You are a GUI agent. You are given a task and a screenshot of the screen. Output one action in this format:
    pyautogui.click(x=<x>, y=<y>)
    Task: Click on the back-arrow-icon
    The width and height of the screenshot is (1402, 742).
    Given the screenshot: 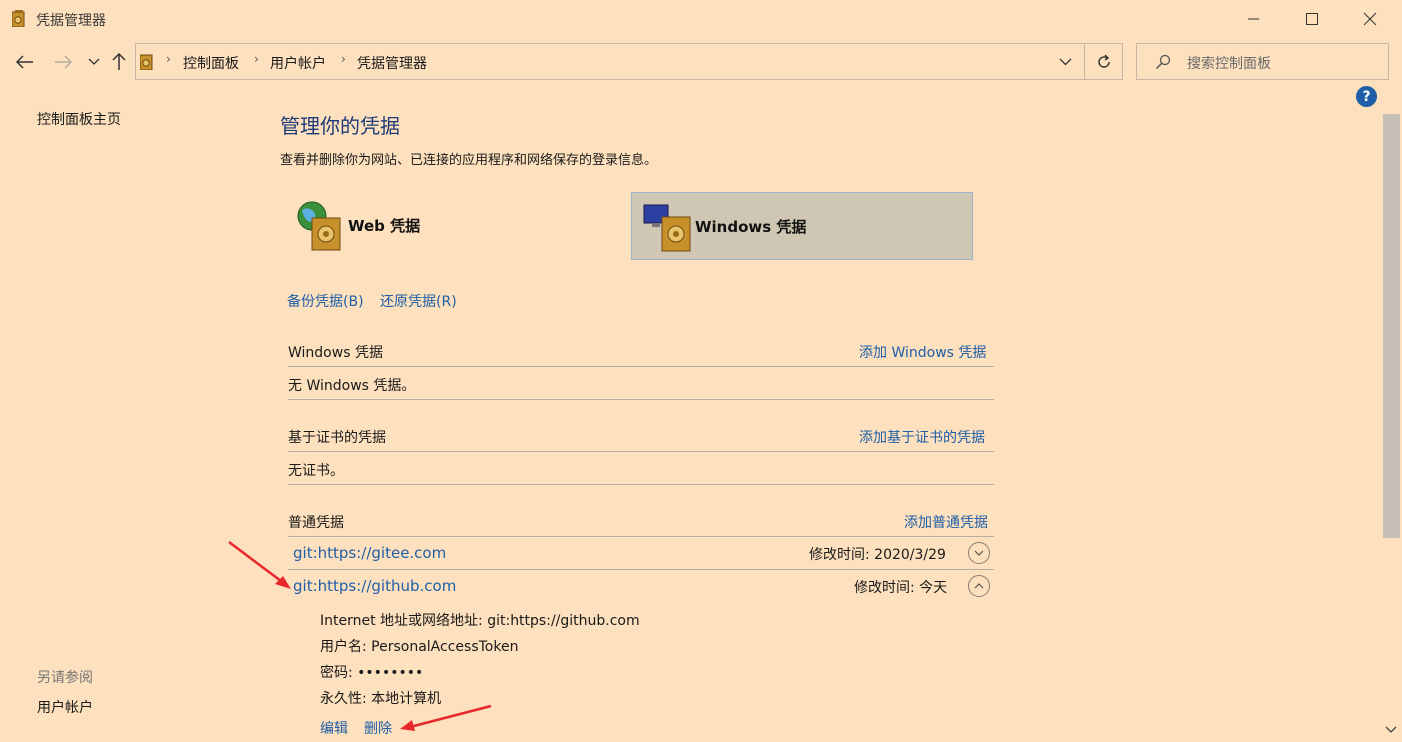 What is the action you would take?
    pyautogui.click(x=24, y=62)
    